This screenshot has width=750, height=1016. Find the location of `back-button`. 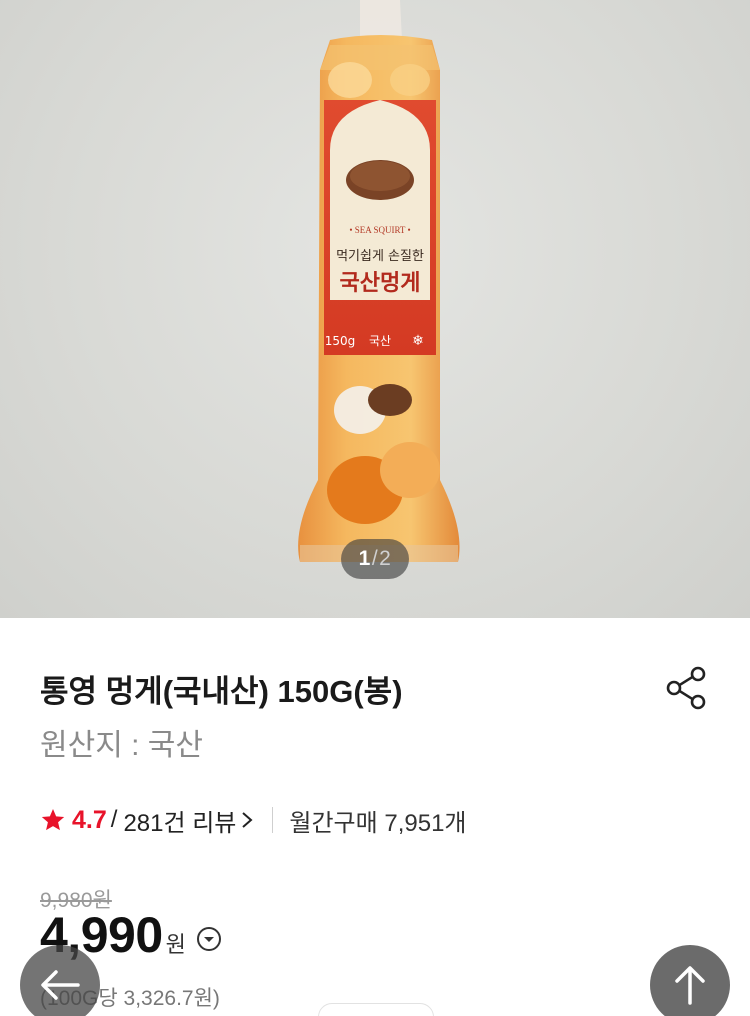

back-button is located at coordinates (60, 980).